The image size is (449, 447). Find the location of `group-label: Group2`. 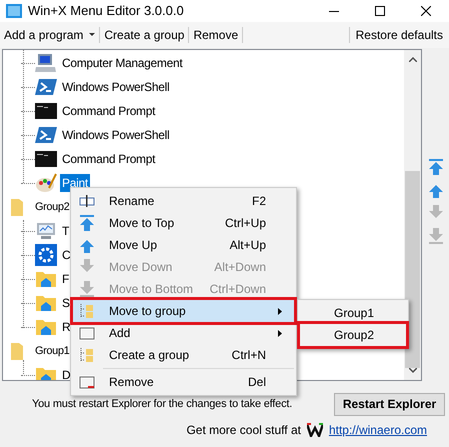

group-label: Group2 is located at coordinates (52, 207).